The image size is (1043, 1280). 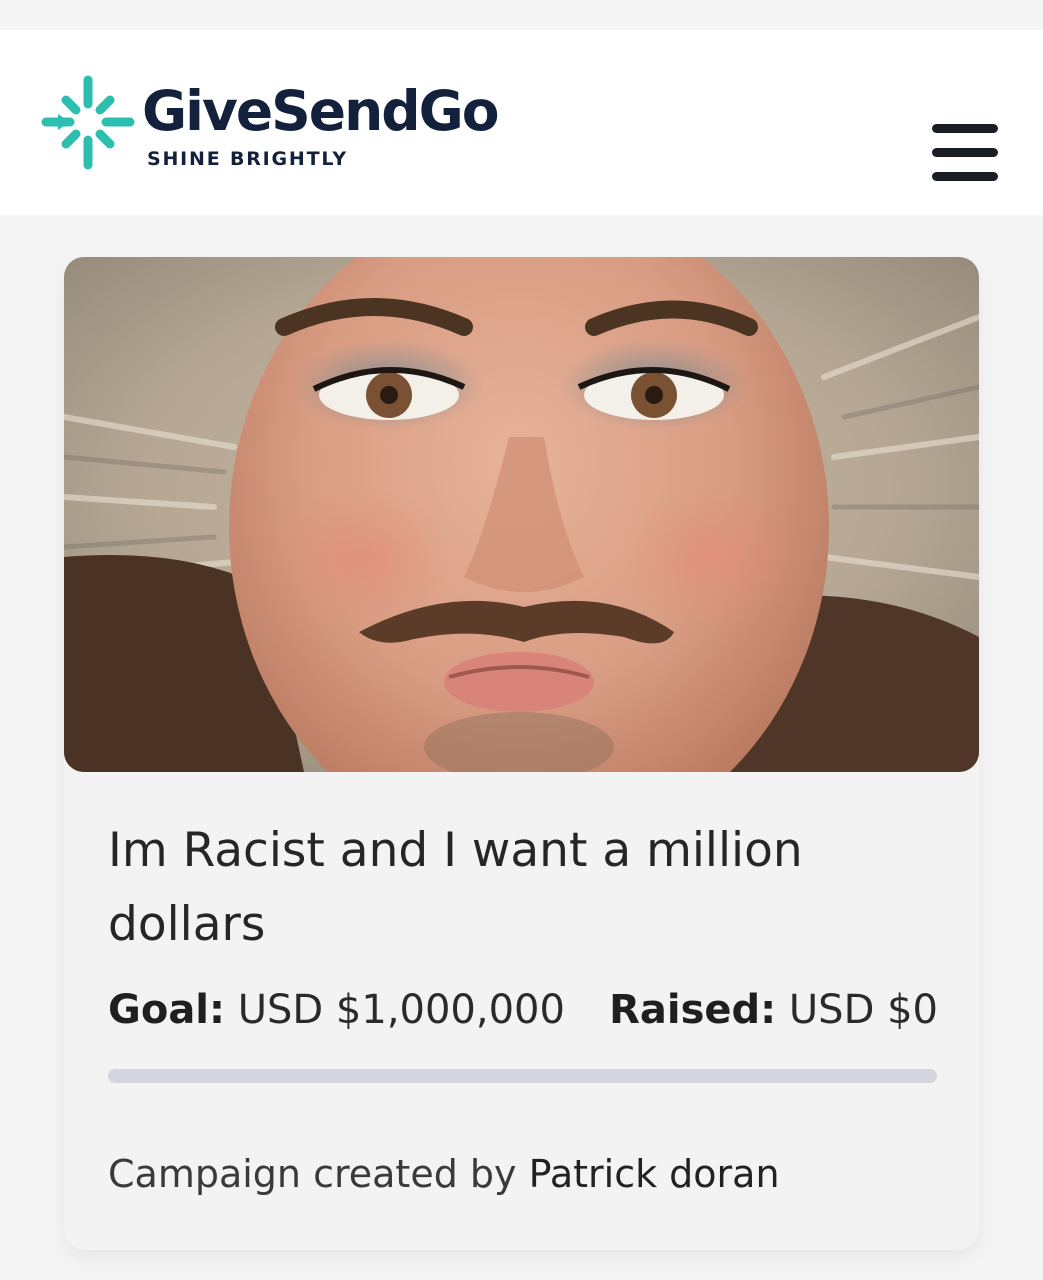 I want to click on goal-stat: Goal: USD $1,000,000, so click(x=336, y=1010).